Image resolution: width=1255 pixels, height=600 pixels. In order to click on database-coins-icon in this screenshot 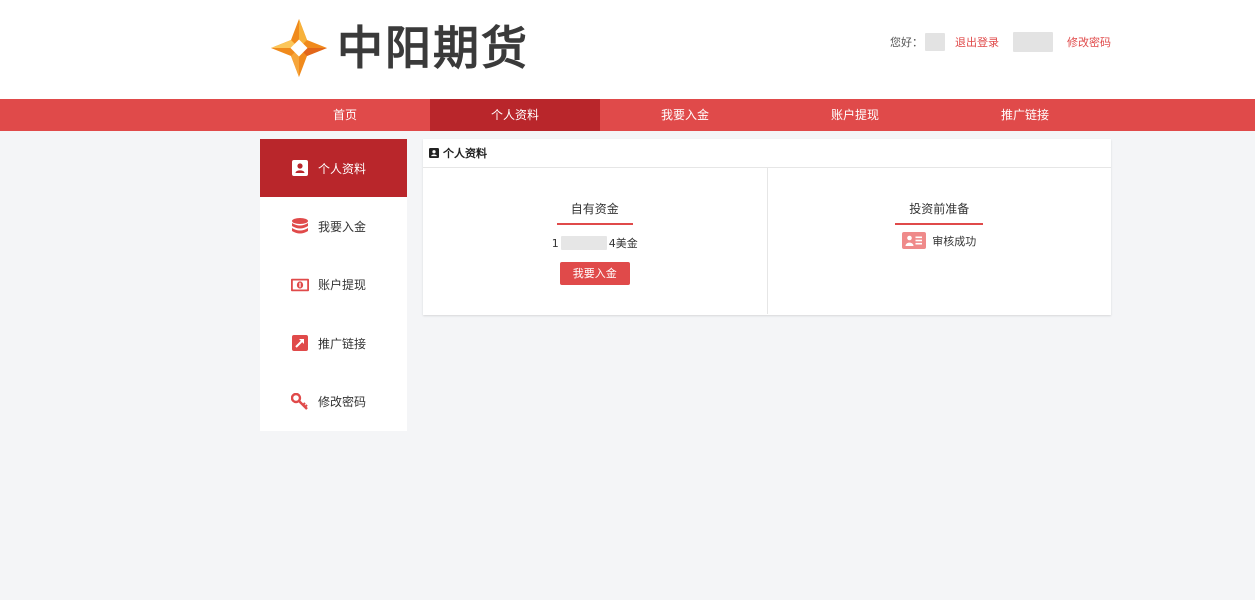, I will do `click(300, 226)`.